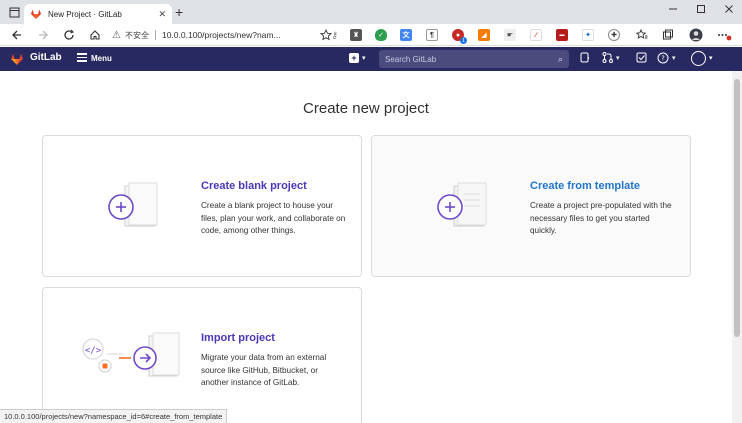 Image resolution: width=742 pixels, height=423 pixels. I want to click on home-icon, so click(95, 35).